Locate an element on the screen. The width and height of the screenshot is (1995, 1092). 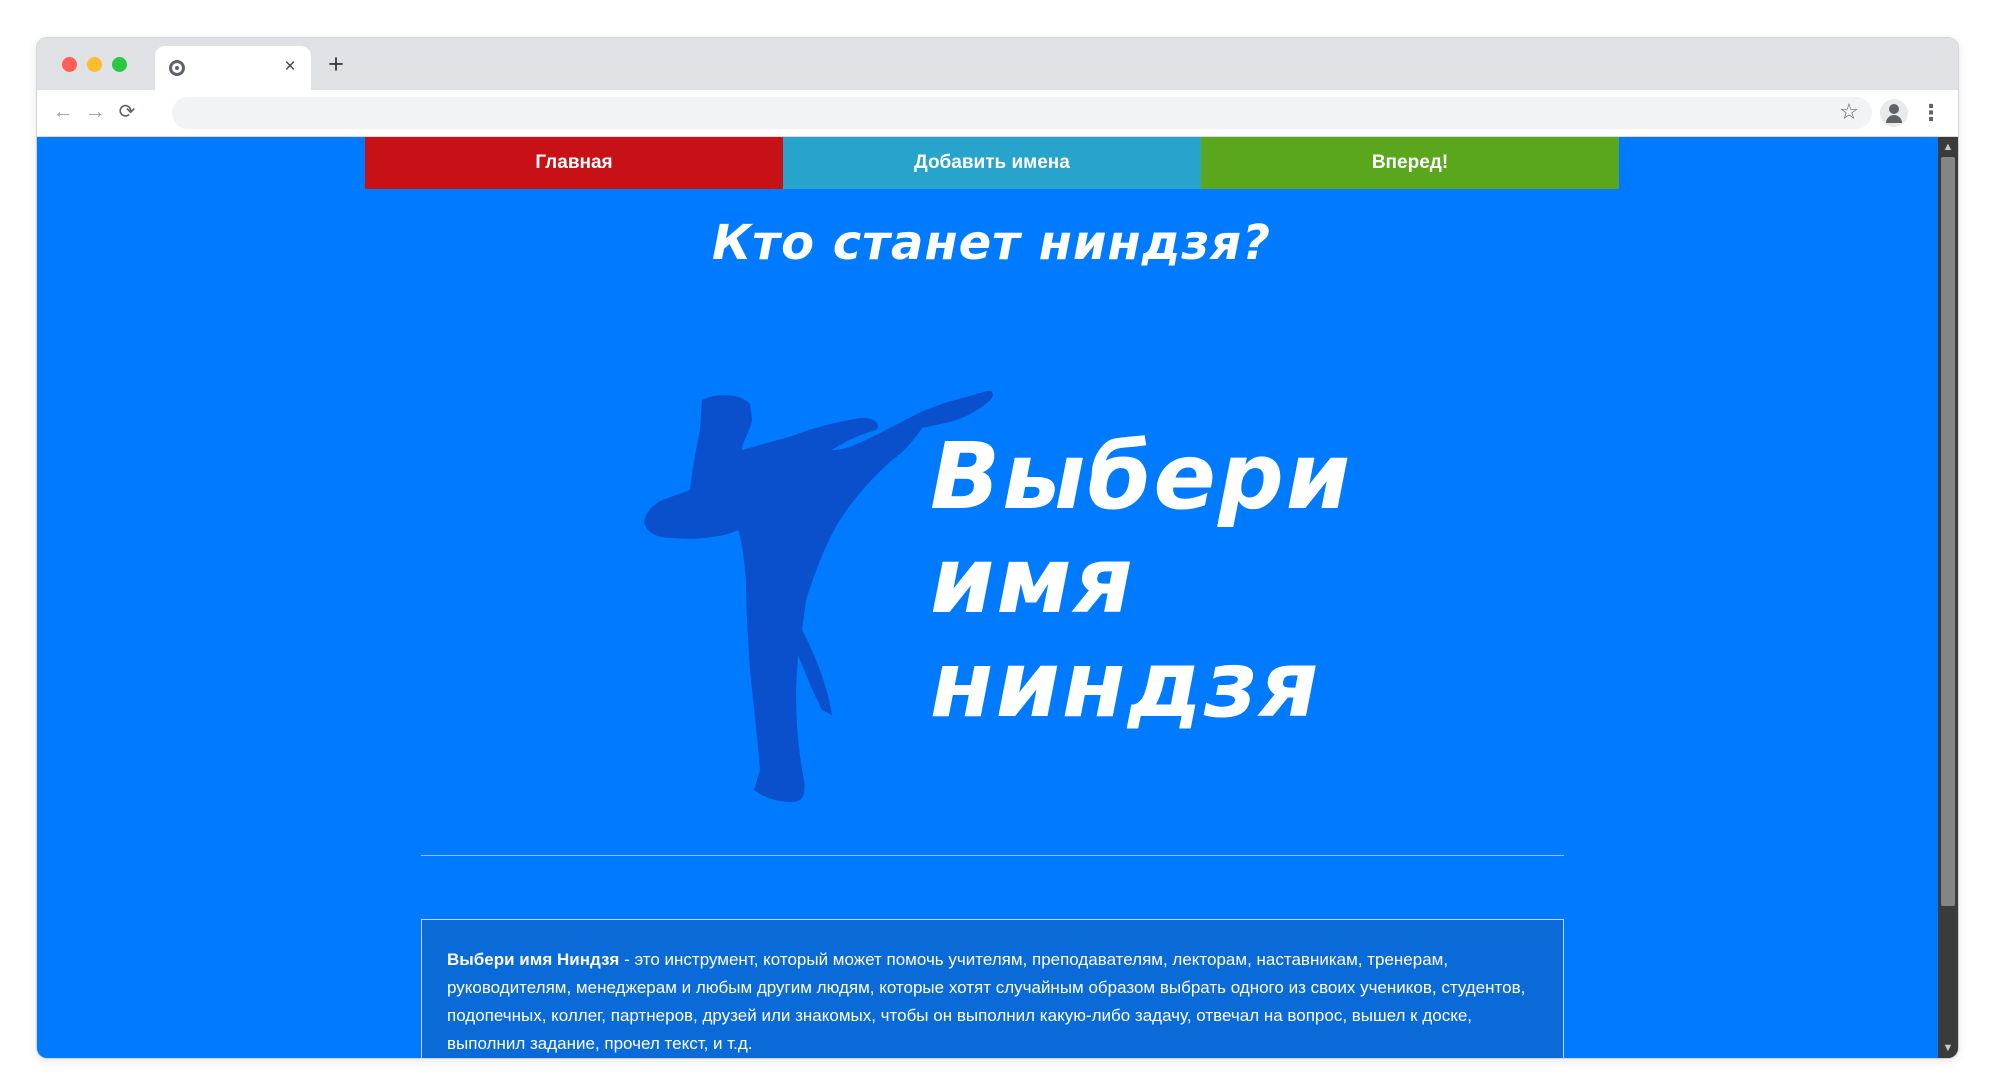
tab-strip: × + is located at coordinates (997, 64).